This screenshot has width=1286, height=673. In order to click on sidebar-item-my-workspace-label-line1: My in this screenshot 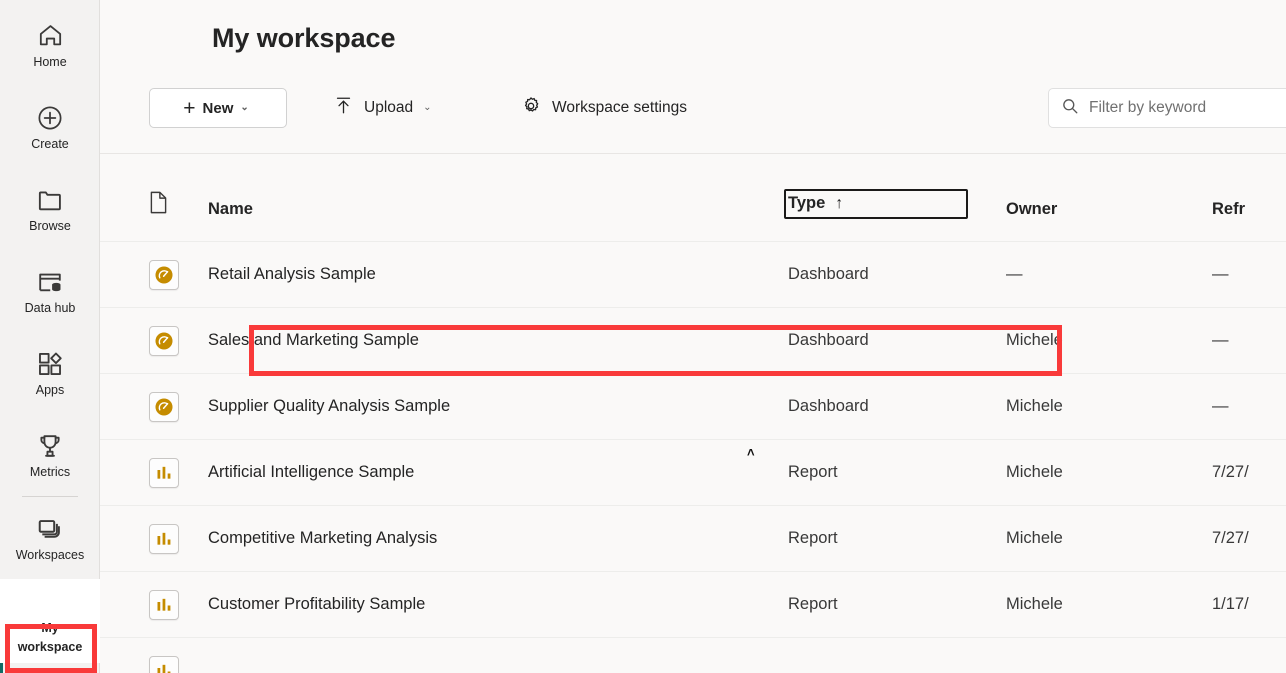, I will do `click(50, 628)`.